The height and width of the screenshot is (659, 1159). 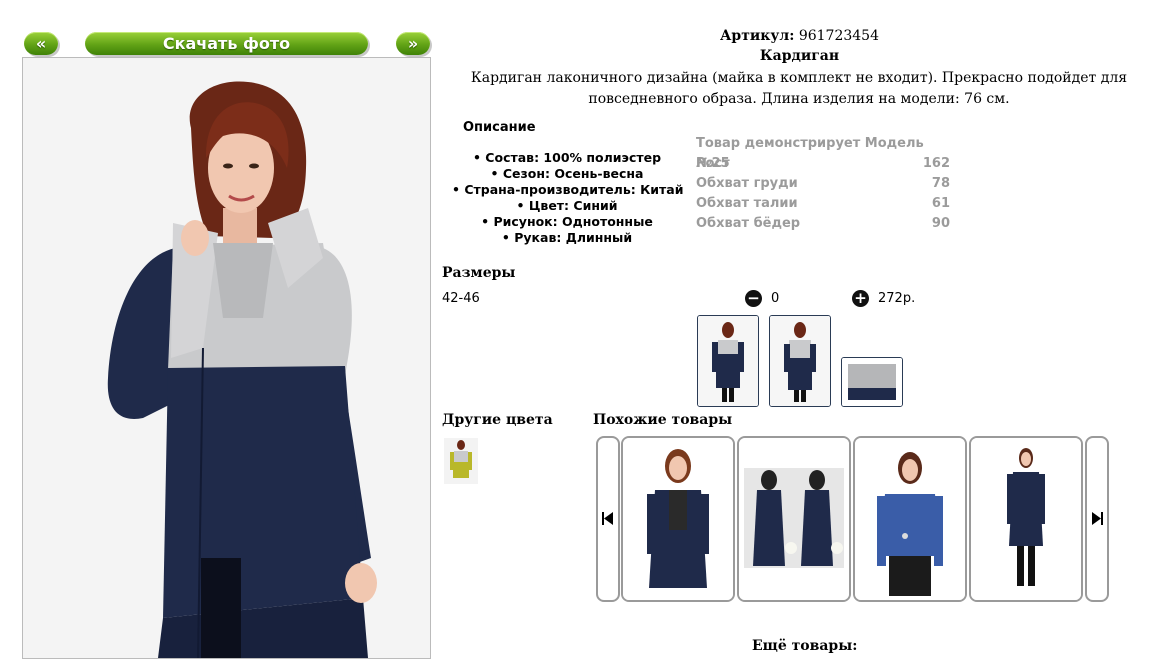 I want to click on thumbnail-detail, so click(x=872, y=382).